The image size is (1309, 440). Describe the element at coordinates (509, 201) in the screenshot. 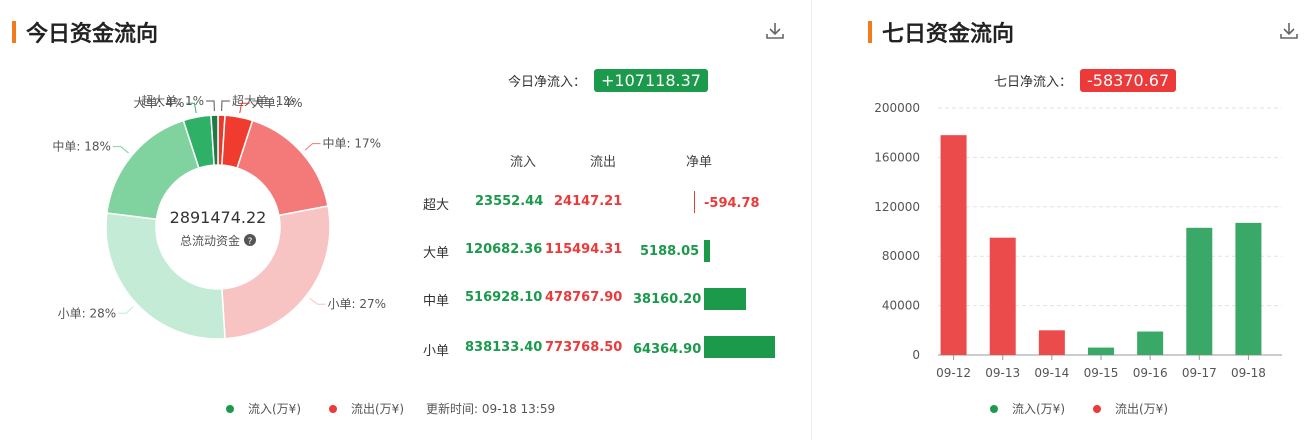

I see `row-inflow: 23552.44` at that location.